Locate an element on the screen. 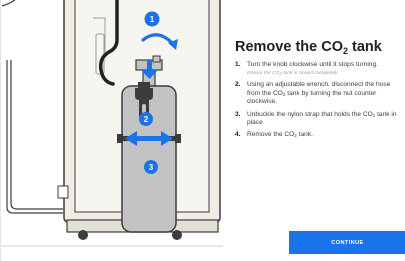 This screenshot has width=405, height=261. step-number: 1. is located at coordinates (238, 64).